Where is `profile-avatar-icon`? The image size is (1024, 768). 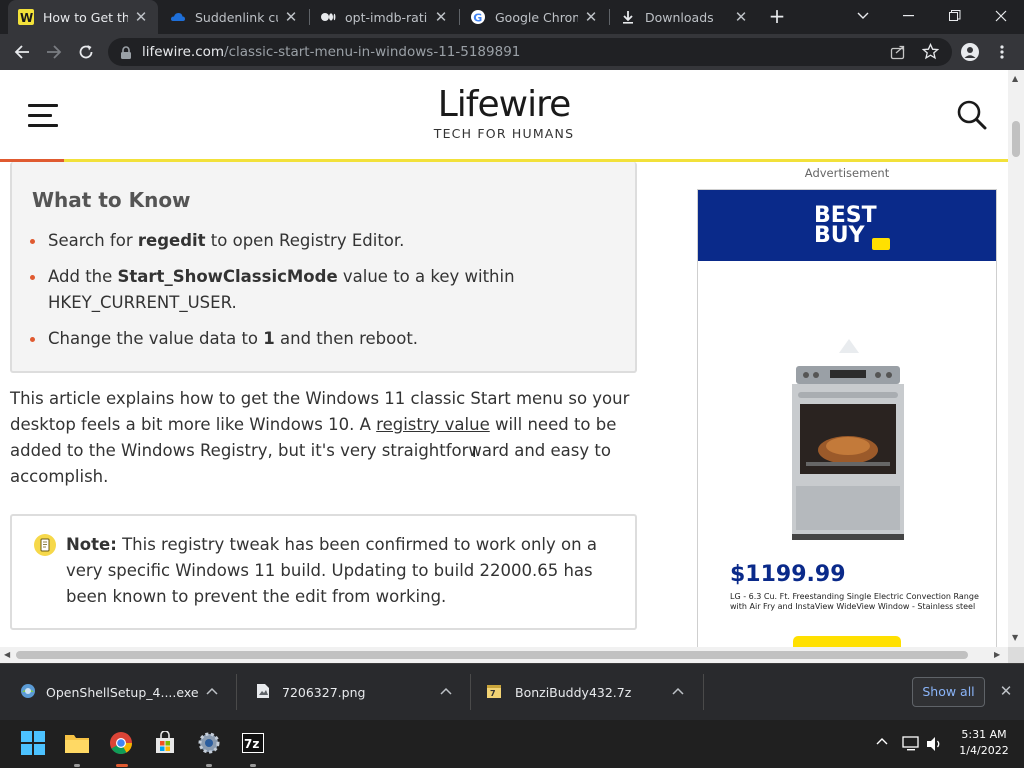
profile-avatar-icon is located at coordinates (970, 52).